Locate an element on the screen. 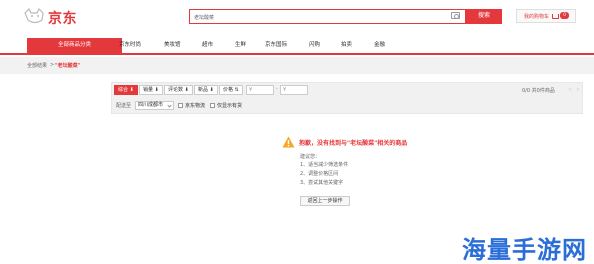 The image size is (594, 264). sort-label: 评论数 is located at coordinates (176, 90).